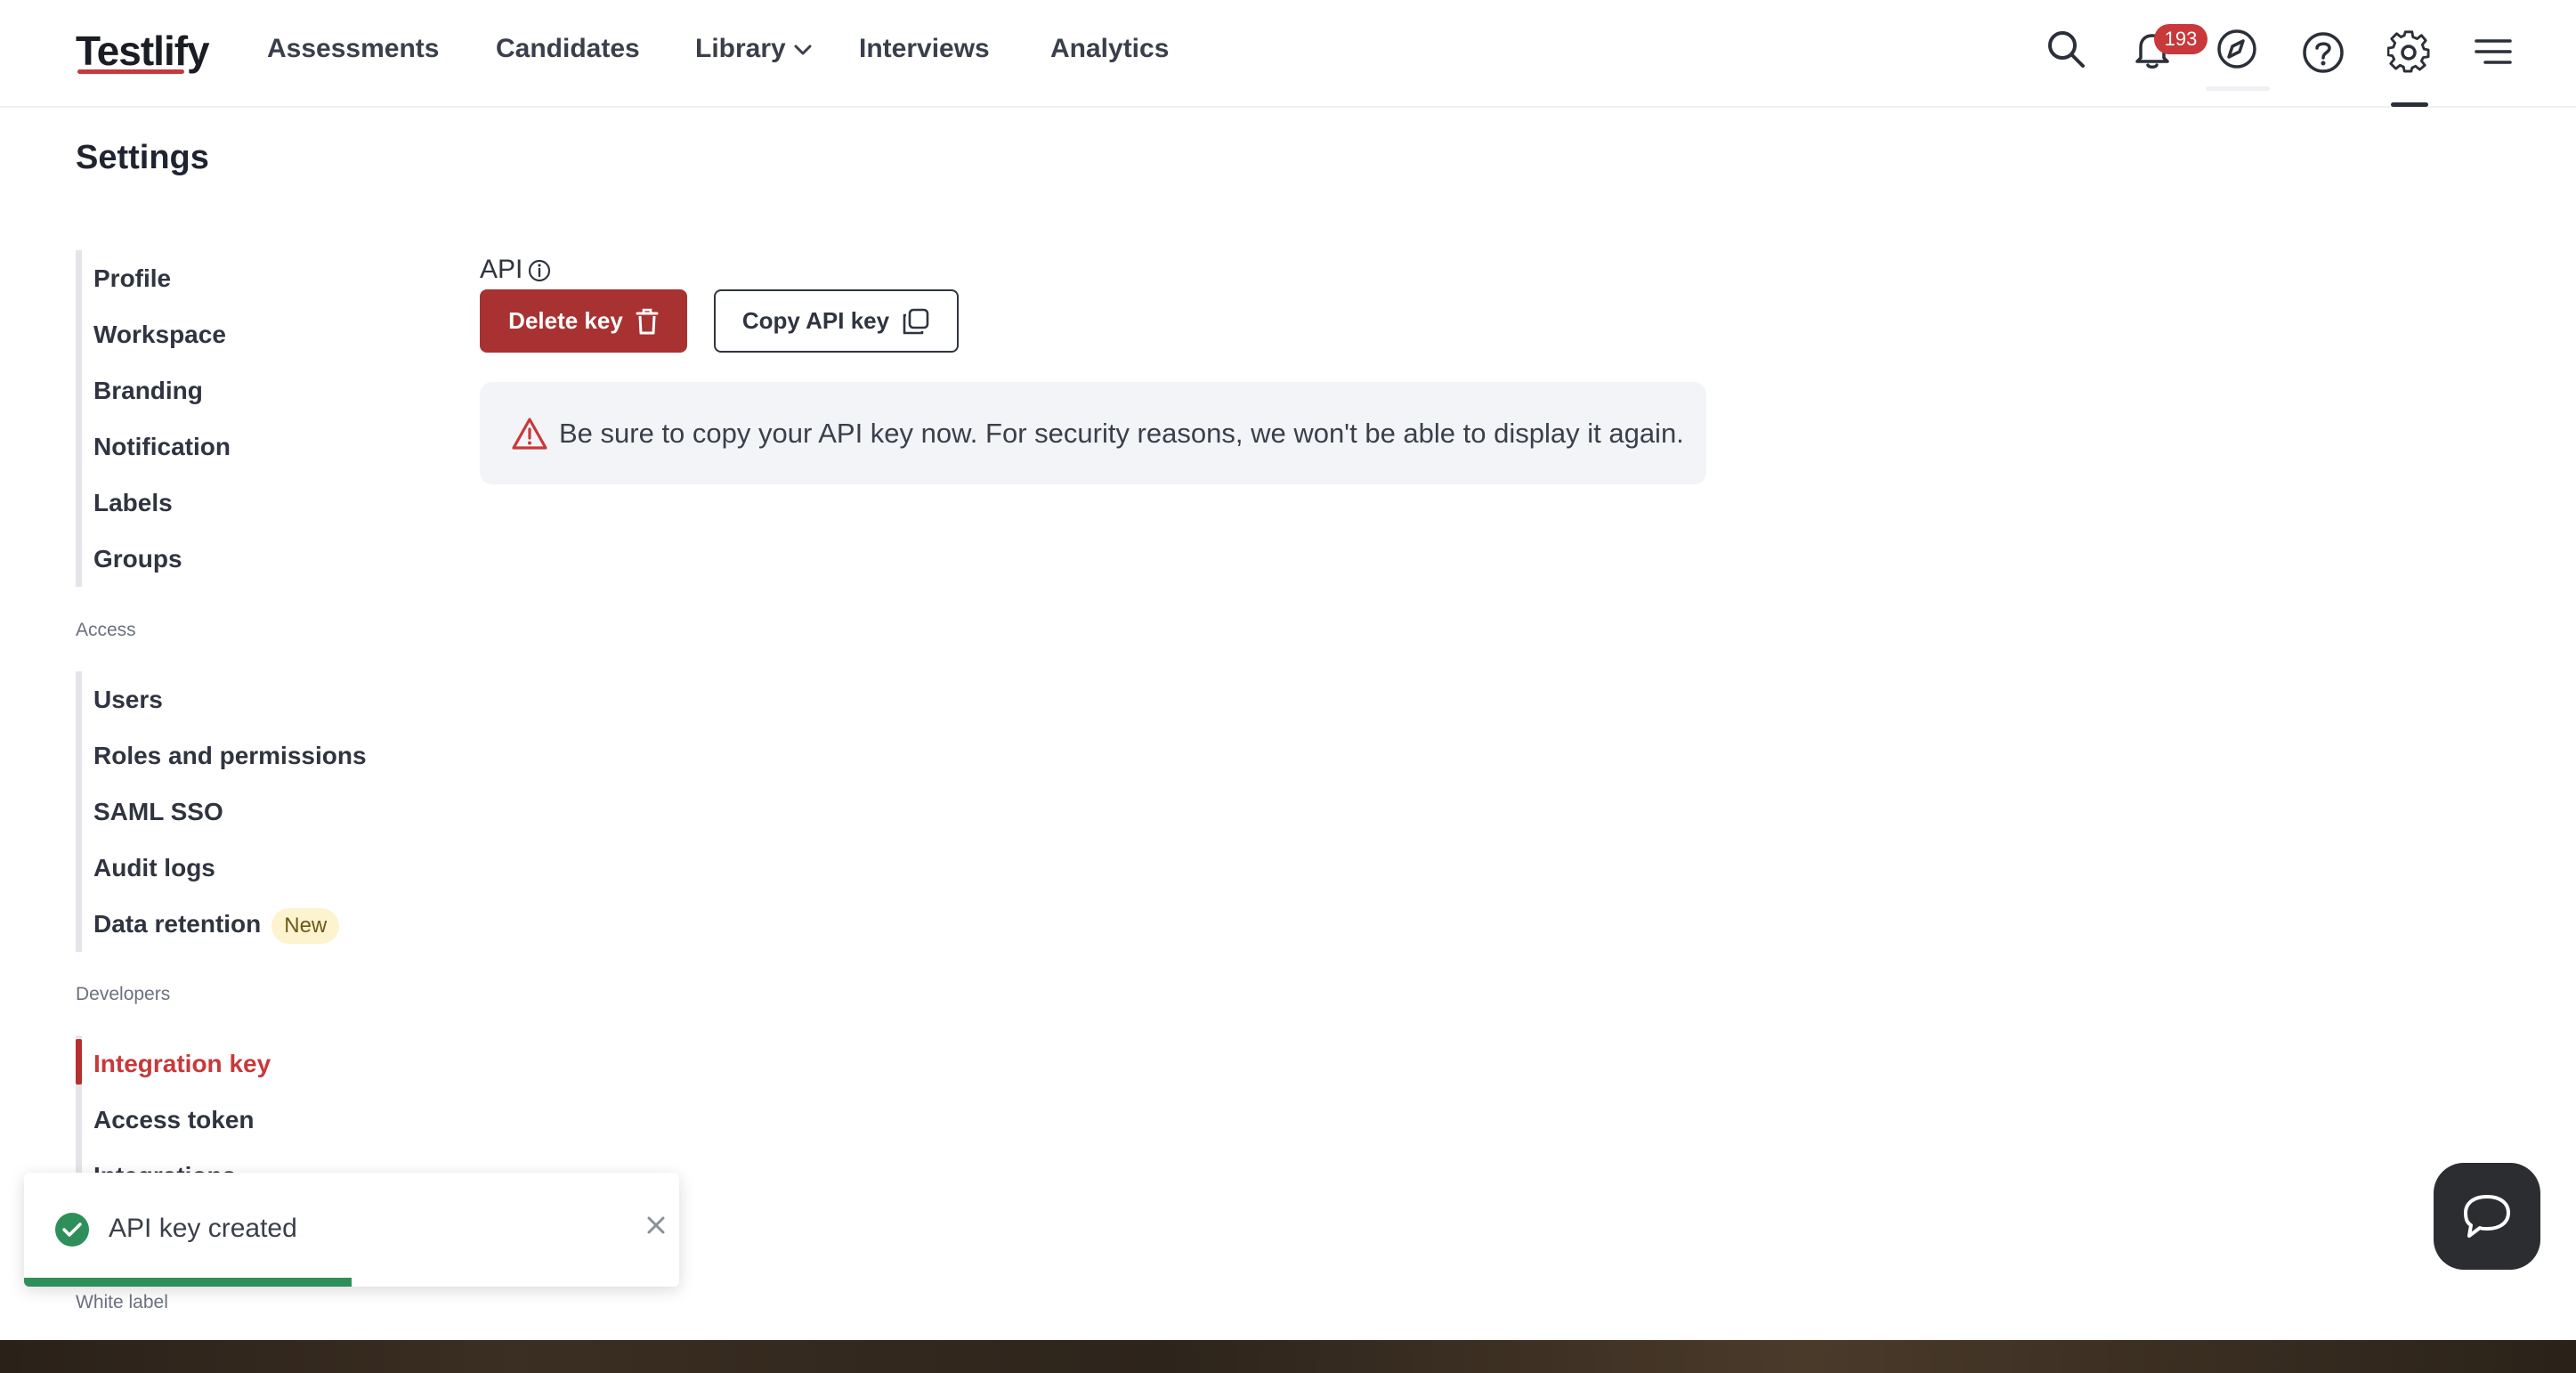 Image resolution: width=2576 pixels, height=1373 pixels. I want to click on check-circle-icon, so click(72, 1230).